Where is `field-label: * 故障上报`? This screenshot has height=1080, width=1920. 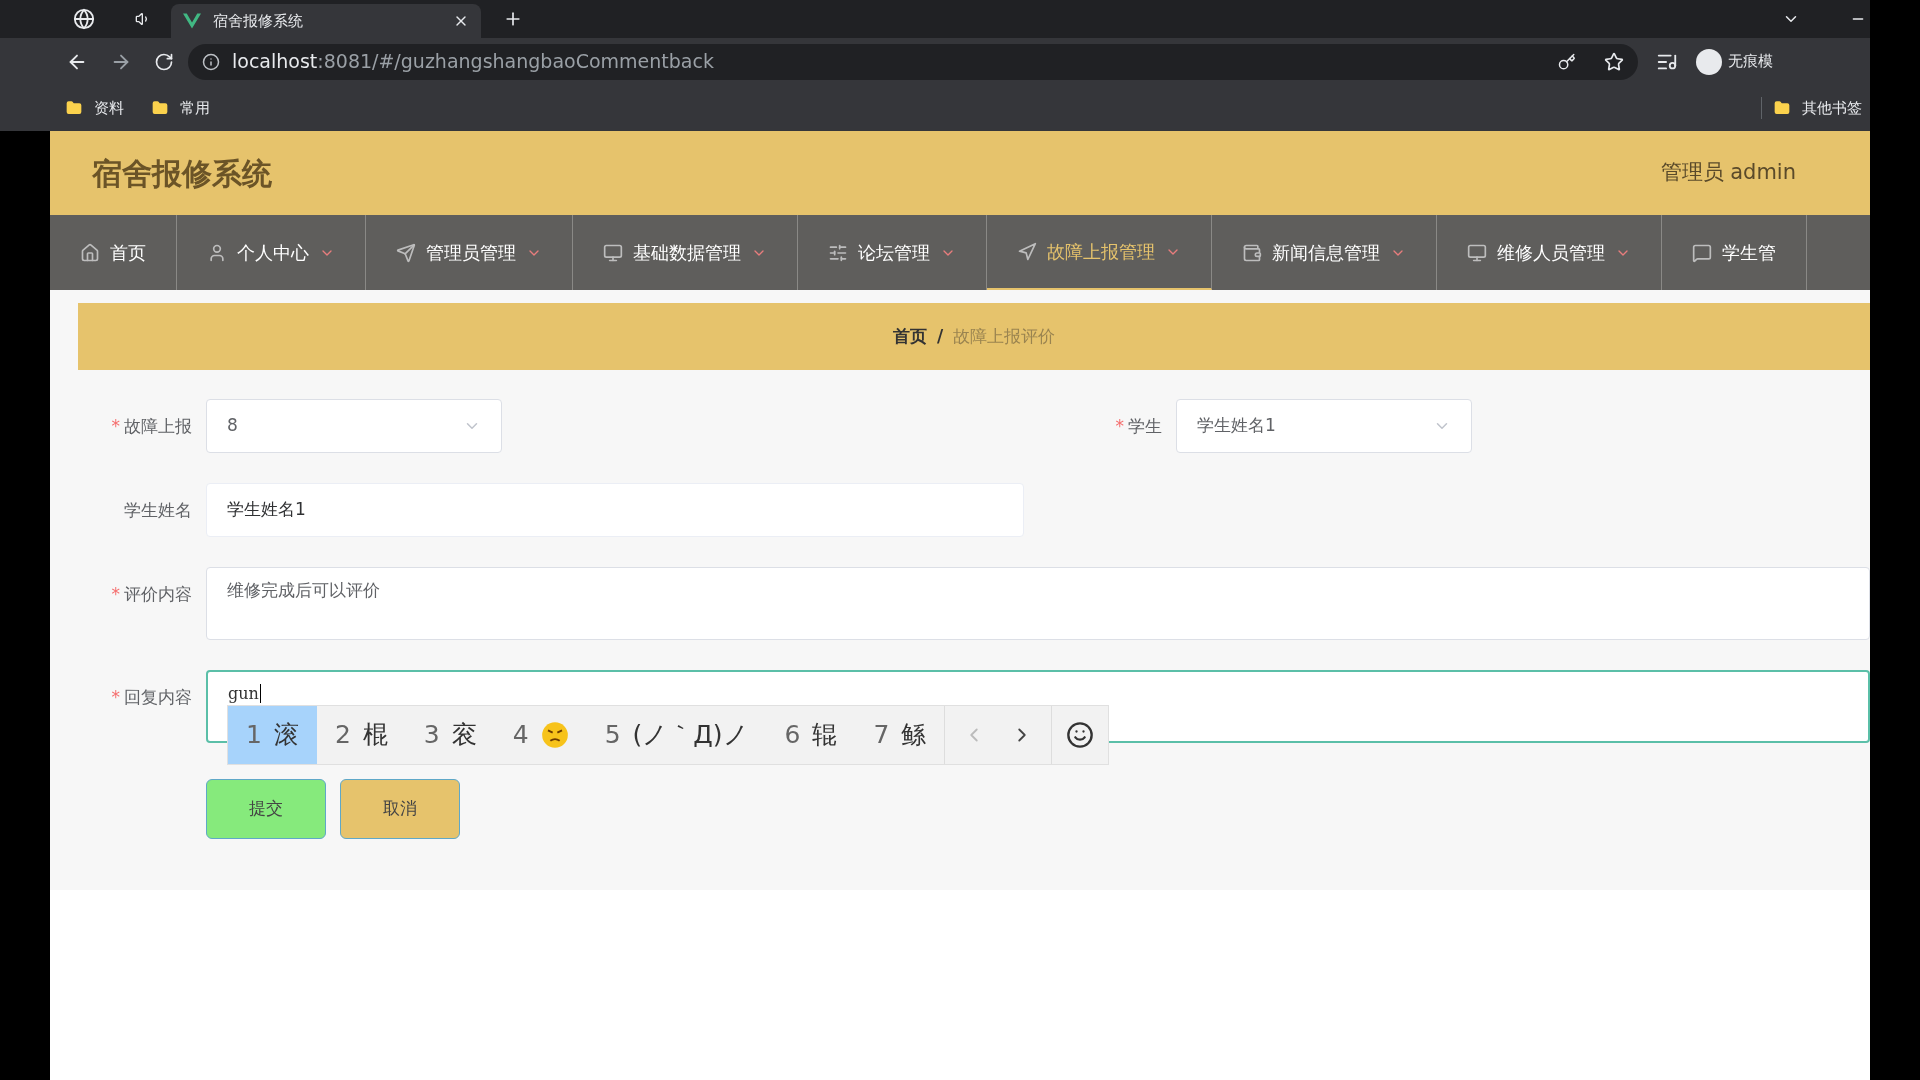 field-label: * 故障上报 is located at coordinates (151, 426).